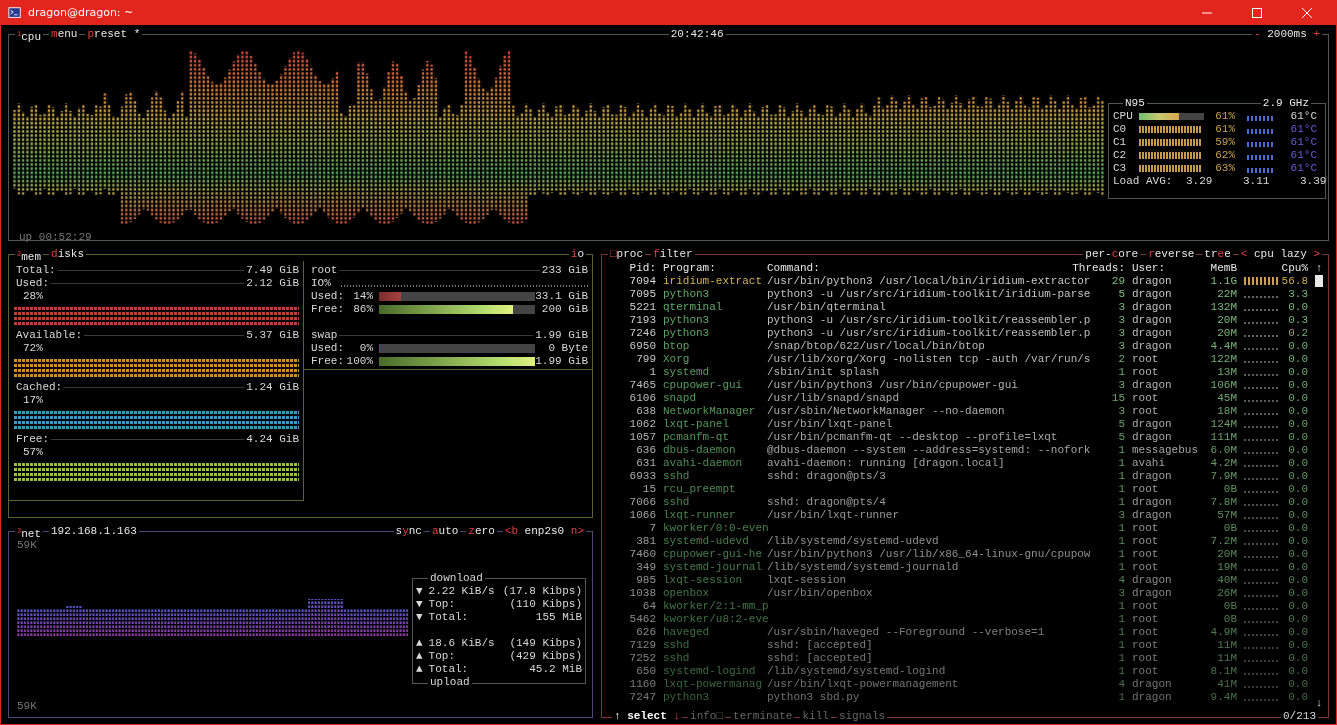 This screenshot has height=725, width=1337. What do you see at coordinates (807, 580) in the screenshot?
I see `table-cell: lxqt-session` at bounding box center [807, 580].